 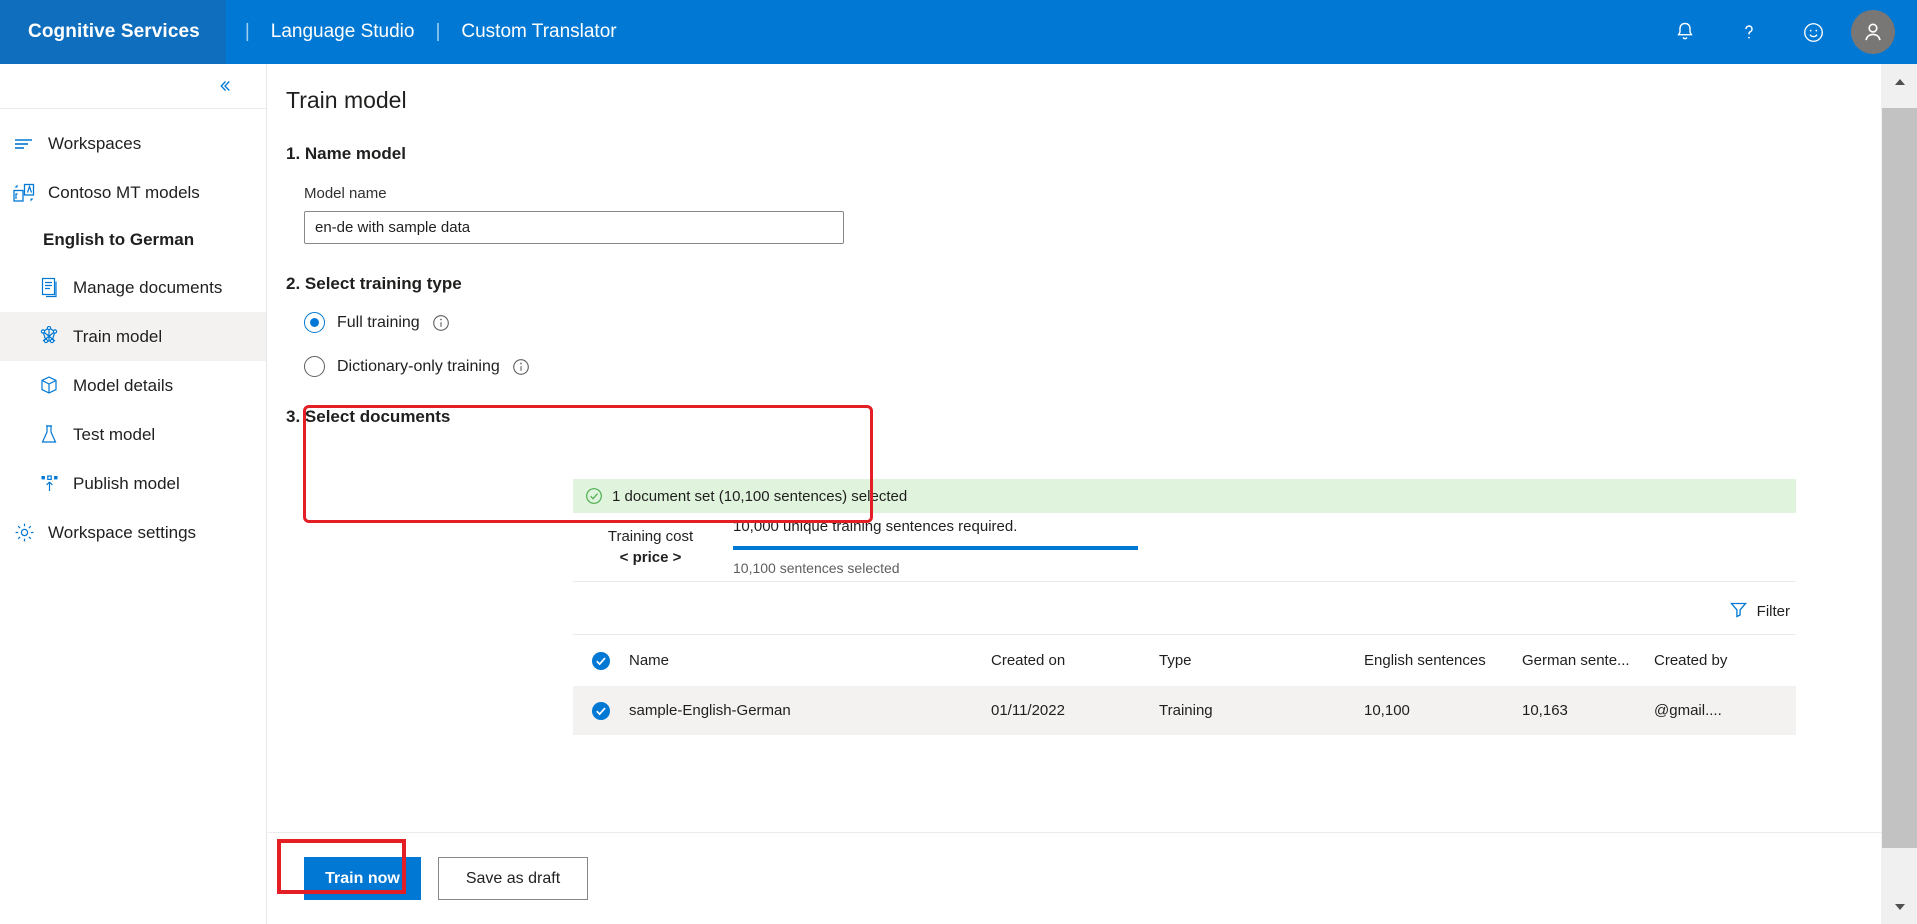 I want to click on help-icon, so click(x=1749, y=32).